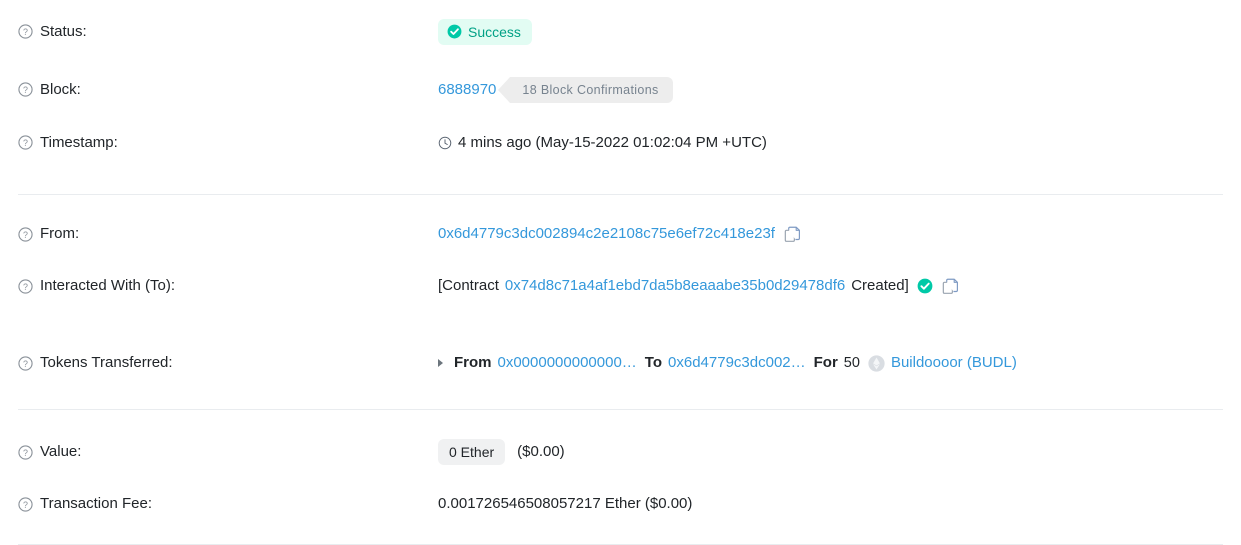 This screenshot has height=545, width=1241. Describe the element at coordinates (228, 363) in the screenshot. I see `row-label-tokens-transferred: ? Tokens Transferred:` at that location.